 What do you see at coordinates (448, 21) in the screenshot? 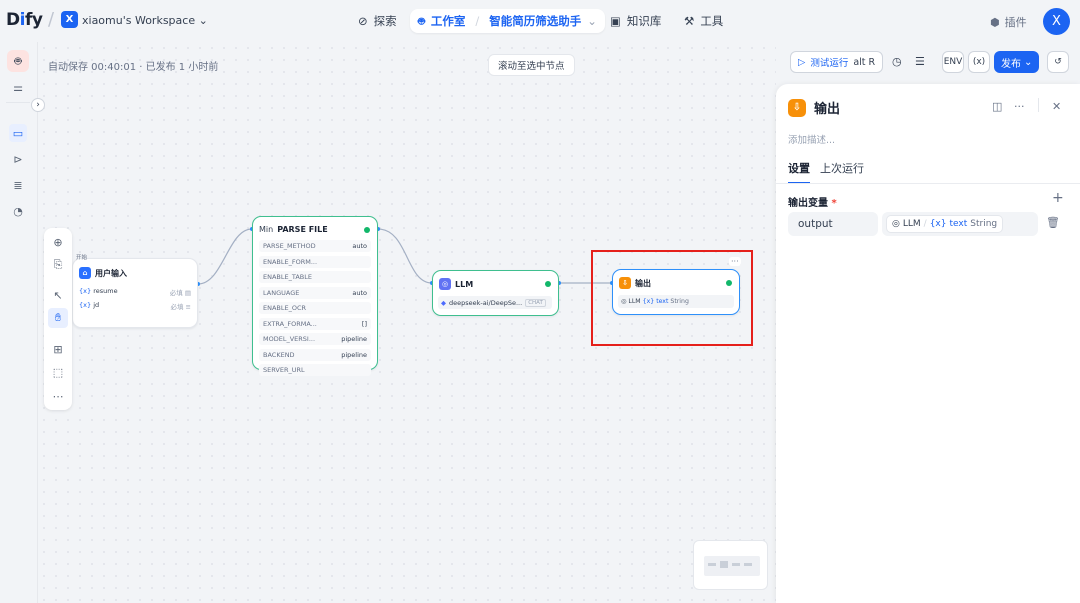
I see `nav-studio-label: 工作室` at bounding box center [448, 21].